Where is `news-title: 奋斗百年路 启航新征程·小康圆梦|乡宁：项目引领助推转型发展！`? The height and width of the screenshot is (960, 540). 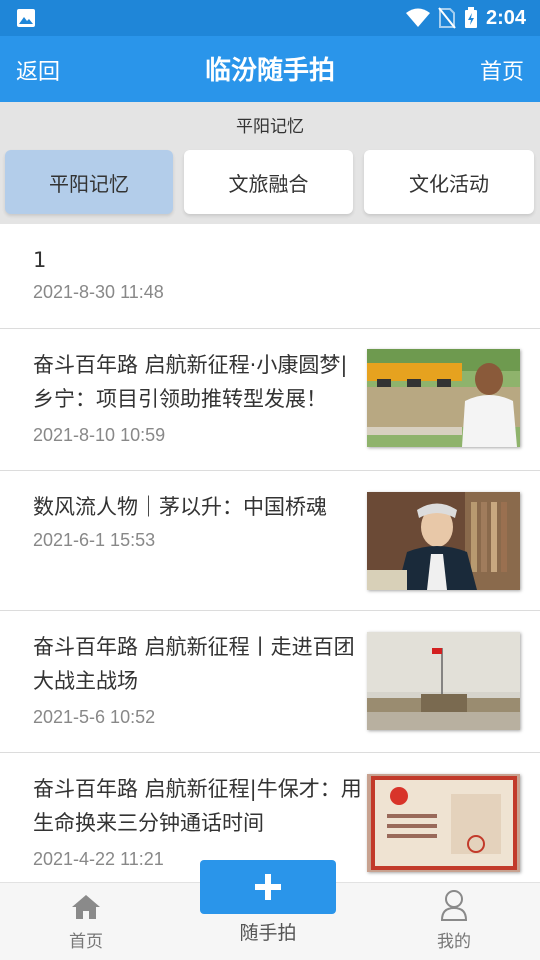 news-title: 奋斗百年路 启航新征程·小康圆梦|乡宁：项目引领助推转型发展！ is located at coordinates (190, 382).